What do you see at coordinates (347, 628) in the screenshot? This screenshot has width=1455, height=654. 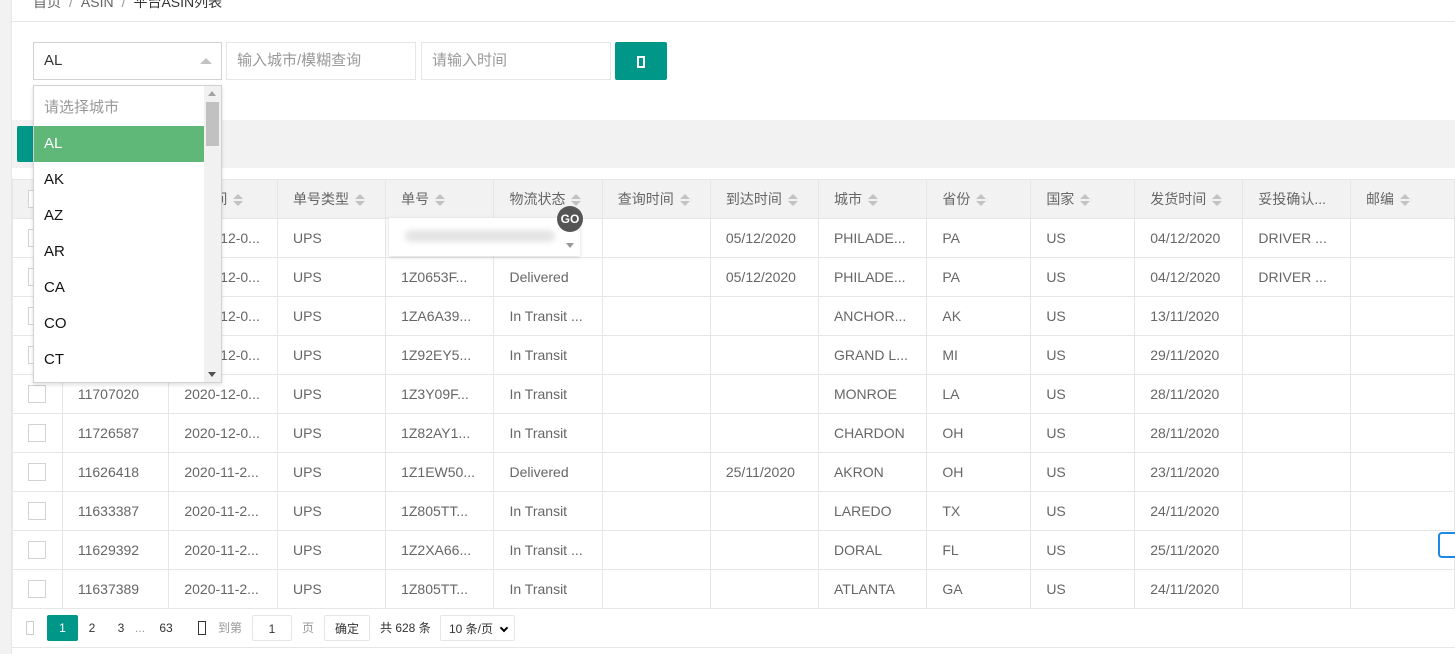 I see `confirm-button: 确定` at bounding box center [347, 628].